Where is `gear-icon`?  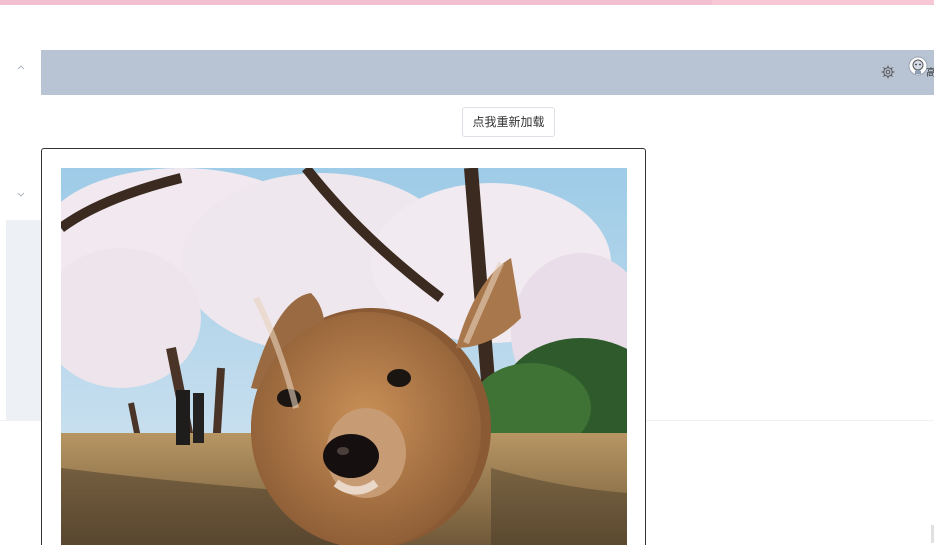 gear-icon is located at coordinates (888, 72).